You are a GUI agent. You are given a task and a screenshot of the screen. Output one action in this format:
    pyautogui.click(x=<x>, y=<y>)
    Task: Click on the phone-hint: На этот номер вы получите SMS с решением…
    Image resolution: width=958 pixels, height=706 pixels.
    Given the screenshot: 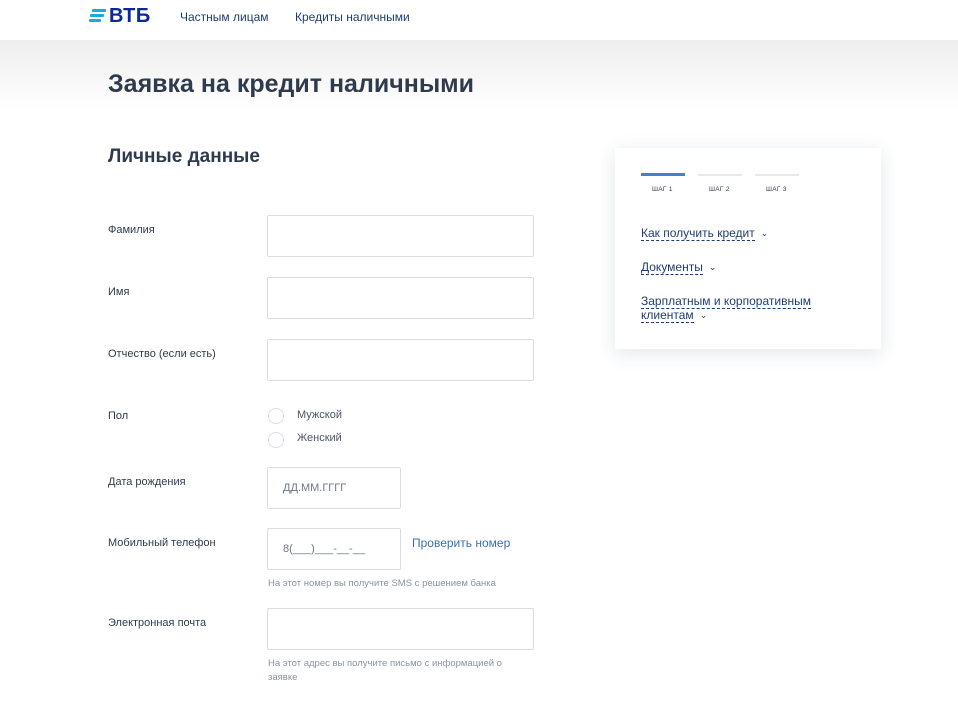 What is the action you would take?
    pyautogui.click(x=382, y=583)
    